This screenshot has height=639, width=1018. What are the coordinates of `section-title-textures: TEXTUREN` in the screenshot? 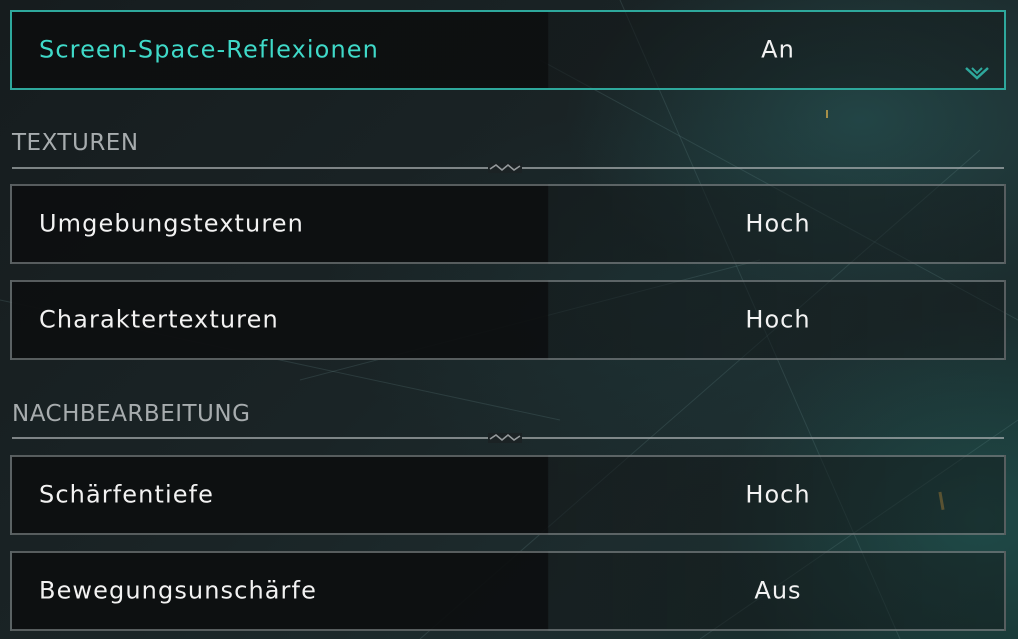 It's located at (75, 143).